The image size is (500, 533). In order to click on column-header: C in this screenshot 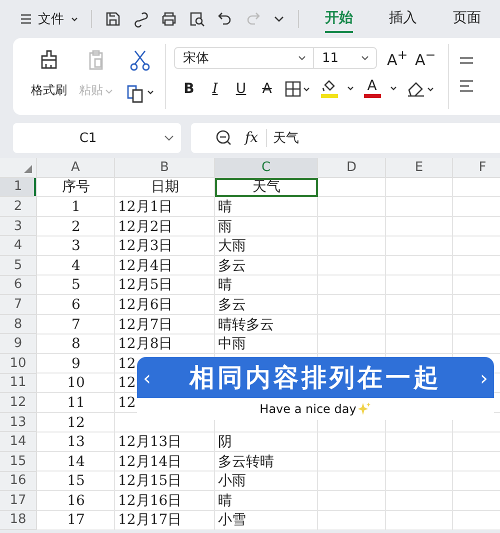, I will do `click(266, 168)`.